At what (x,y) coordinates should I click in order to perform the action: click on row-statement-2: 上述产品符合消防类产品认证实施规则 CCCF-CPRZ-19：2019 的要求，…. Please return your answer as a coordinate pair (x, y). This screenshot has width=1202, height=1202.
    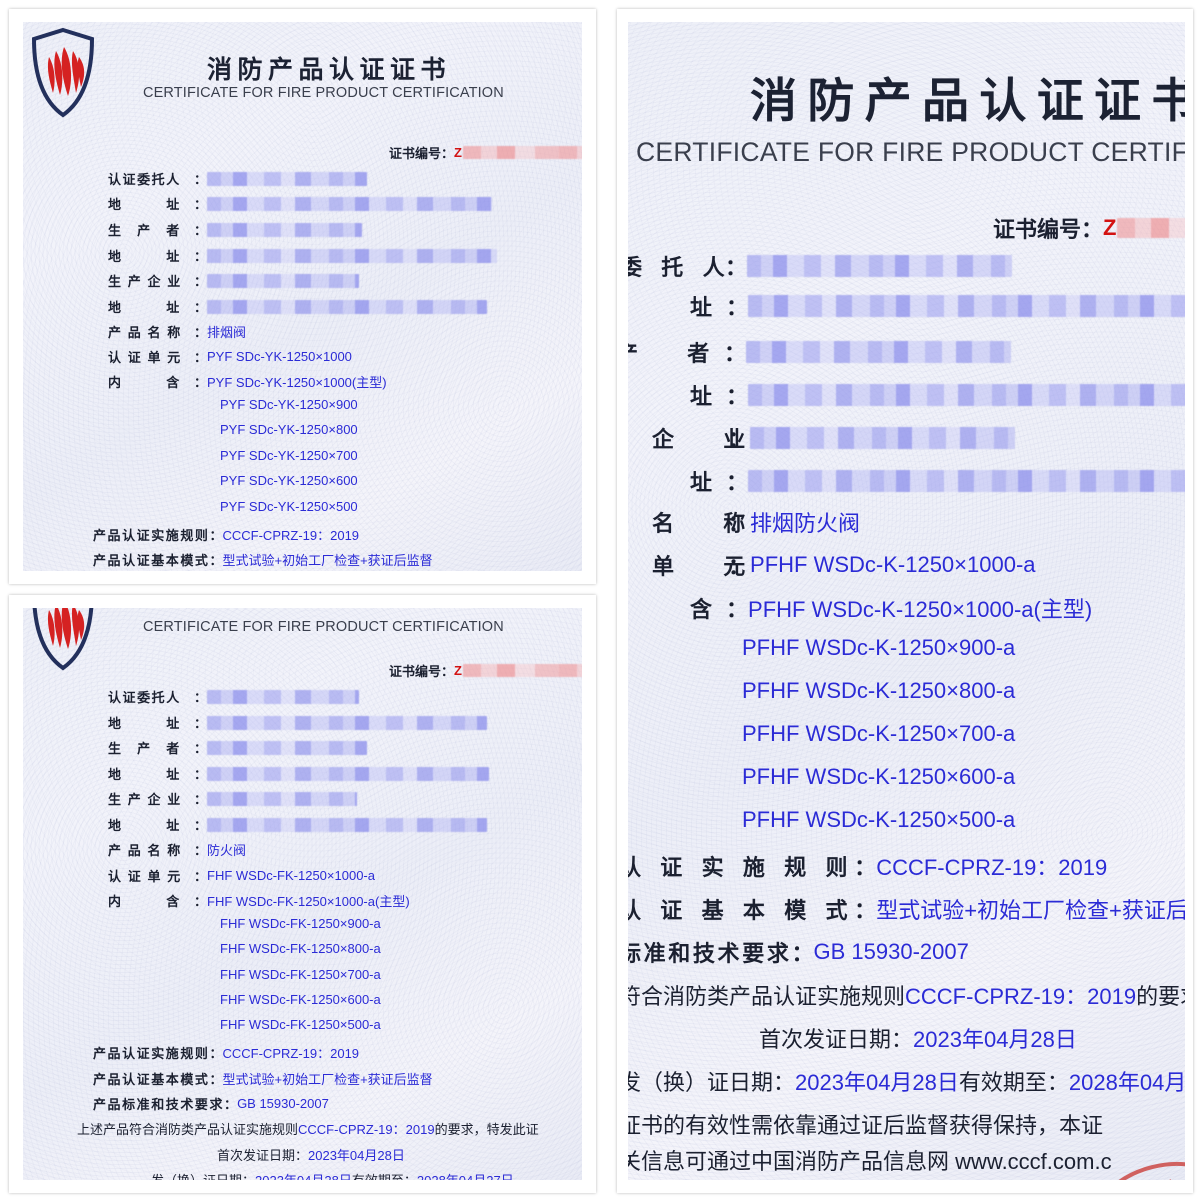
    Looking at the image, I should click on (308, 1128).